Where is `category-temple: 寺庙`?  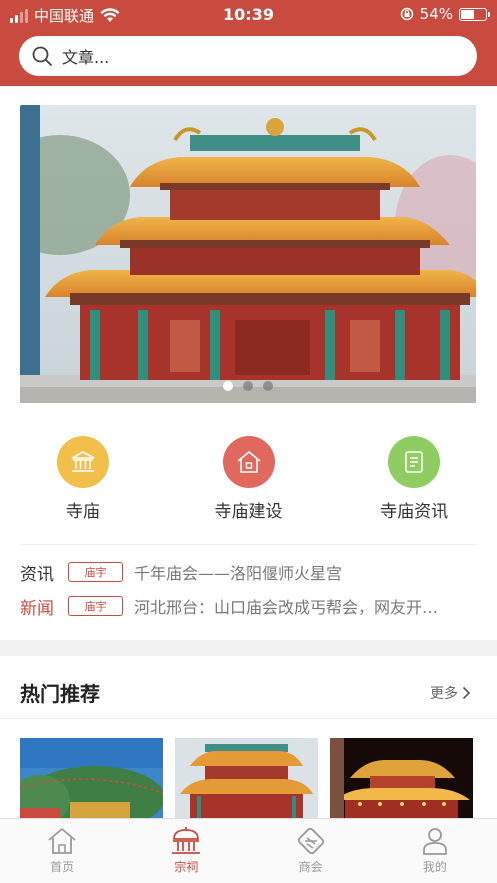 category-temple: 寺庙 is located at coordinates (83, 481).